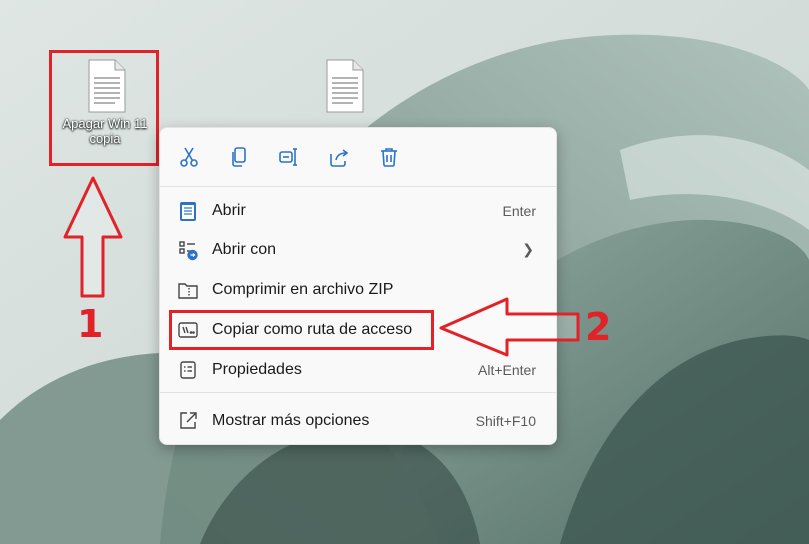  I want to click on notepad-icon, so click(188, 211).